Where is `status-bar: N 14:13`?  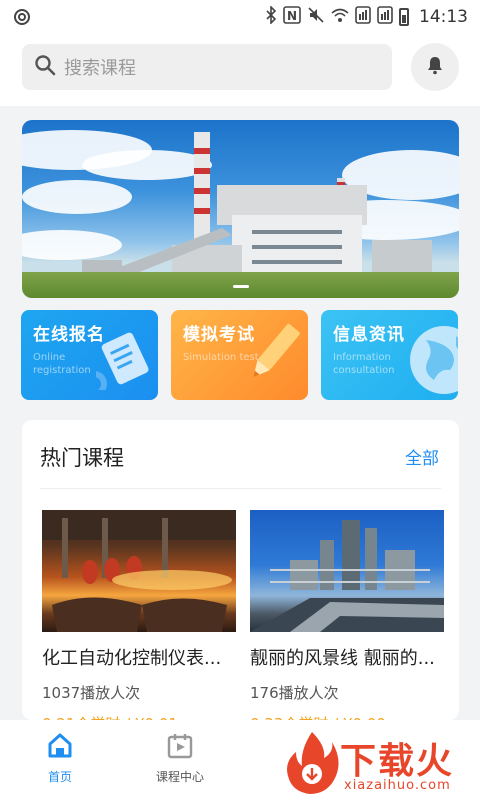 status-bar: N 14:13 is located at coordinates (240, 17).